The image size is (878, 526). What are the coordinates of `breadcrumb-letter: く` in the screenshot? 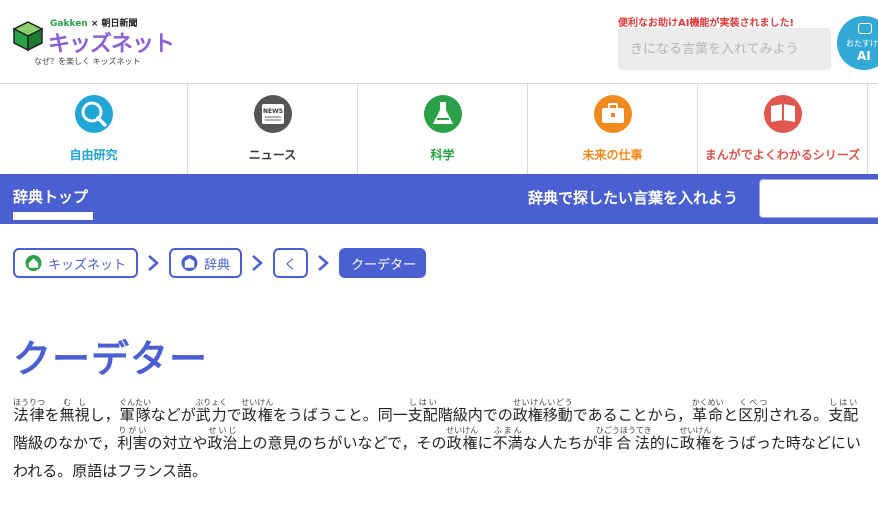 It's located at (290, 263).